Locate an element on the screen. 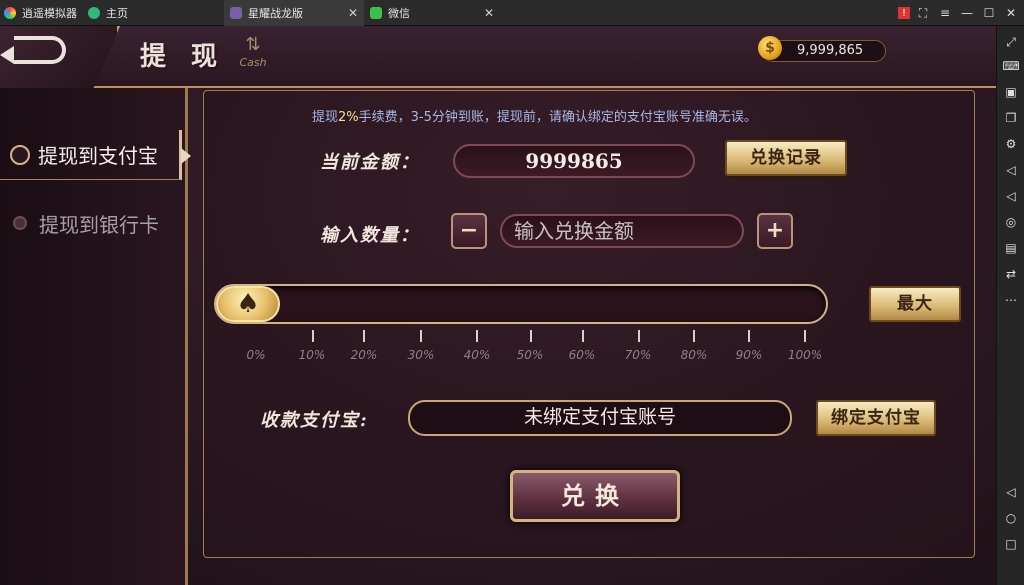 This screenshot has width=1024, height=585. plus-button: + is located at coordinates (775, 231).